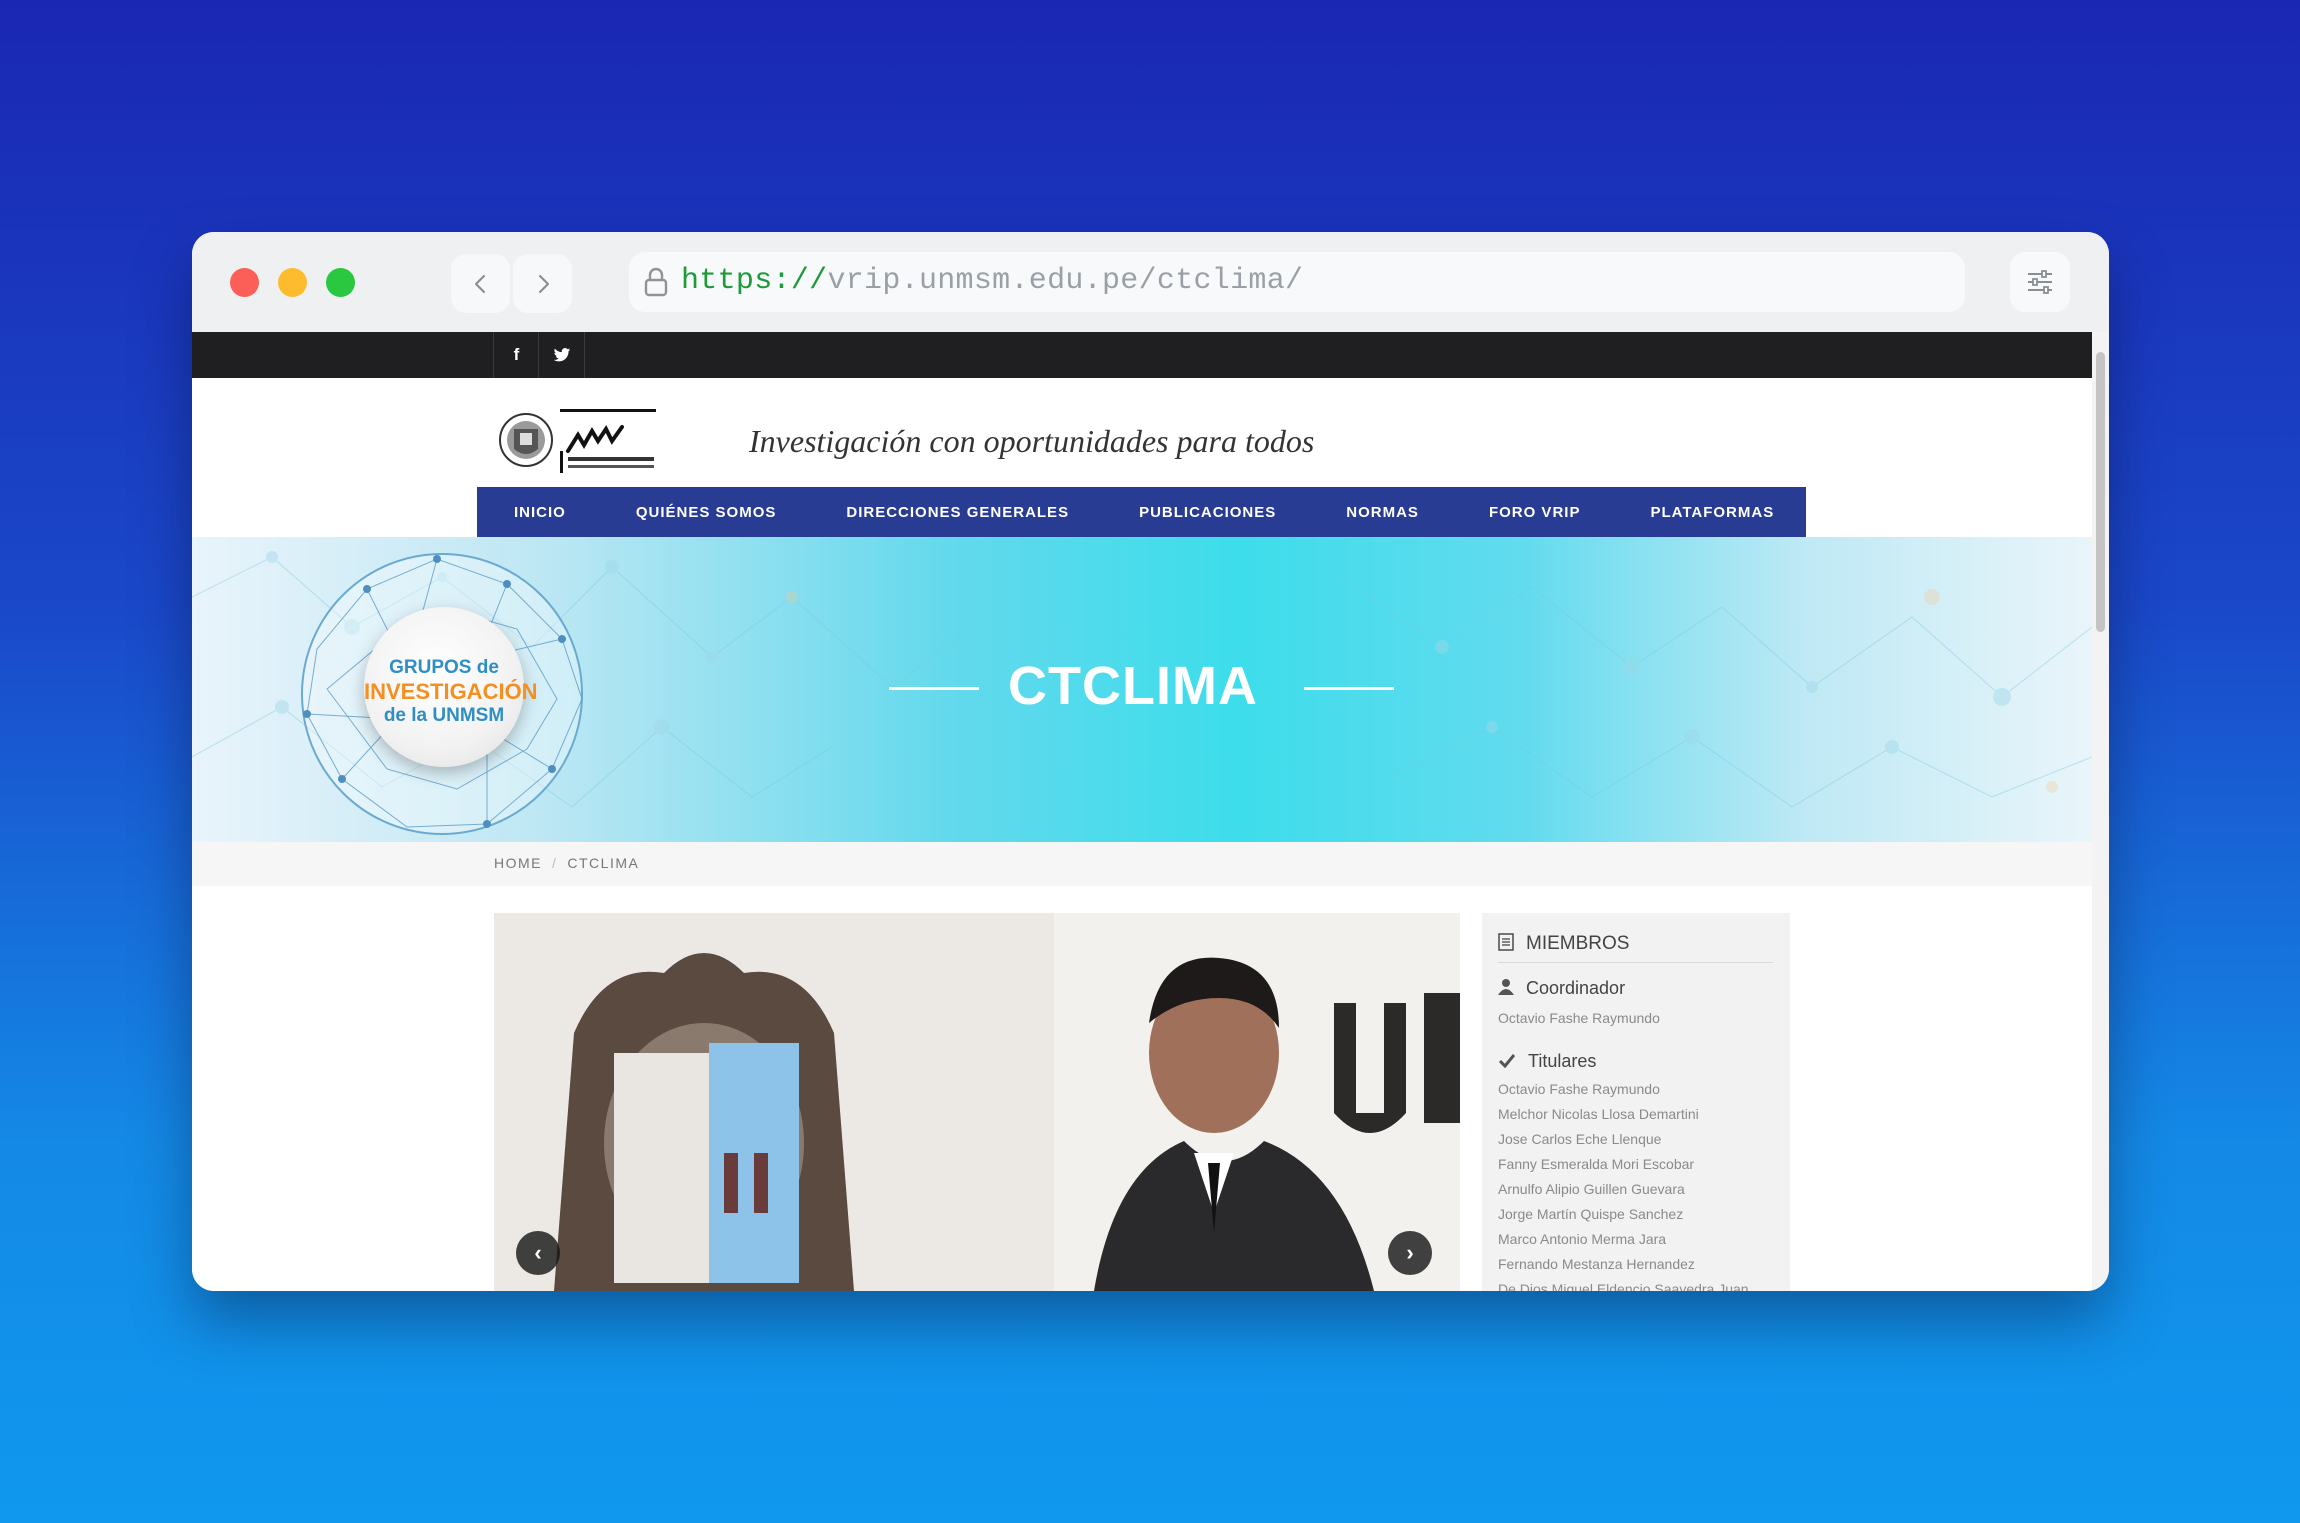 The width and height of the screenshot is (2300, 1523). Describe the element at coordinates (1579, 1089) in the screenshot. I see `member-item: Octavio Fashe Raymundo` at that location.